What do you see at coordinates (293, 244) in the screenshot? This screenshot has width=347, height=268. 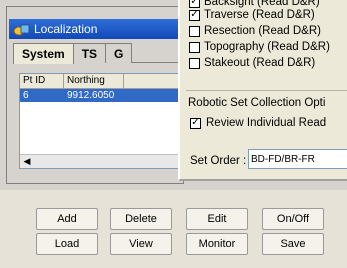 I see `save-button: Save` at bounding box center [293, 244].